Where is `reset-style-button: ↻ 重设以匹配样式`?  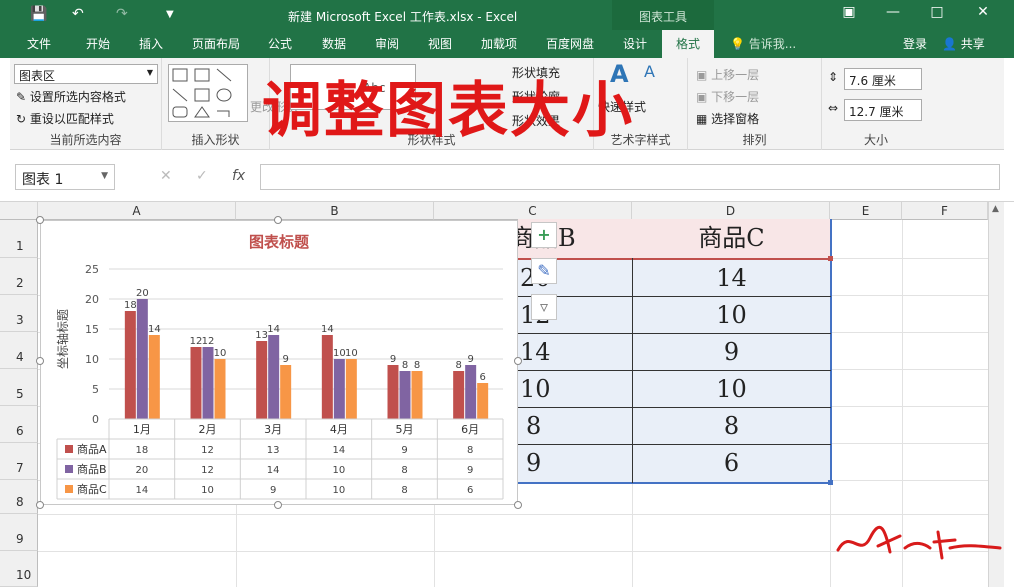 reset-style-button: ↻ 重设以匹配样式 is located at coordinates (65, 118).